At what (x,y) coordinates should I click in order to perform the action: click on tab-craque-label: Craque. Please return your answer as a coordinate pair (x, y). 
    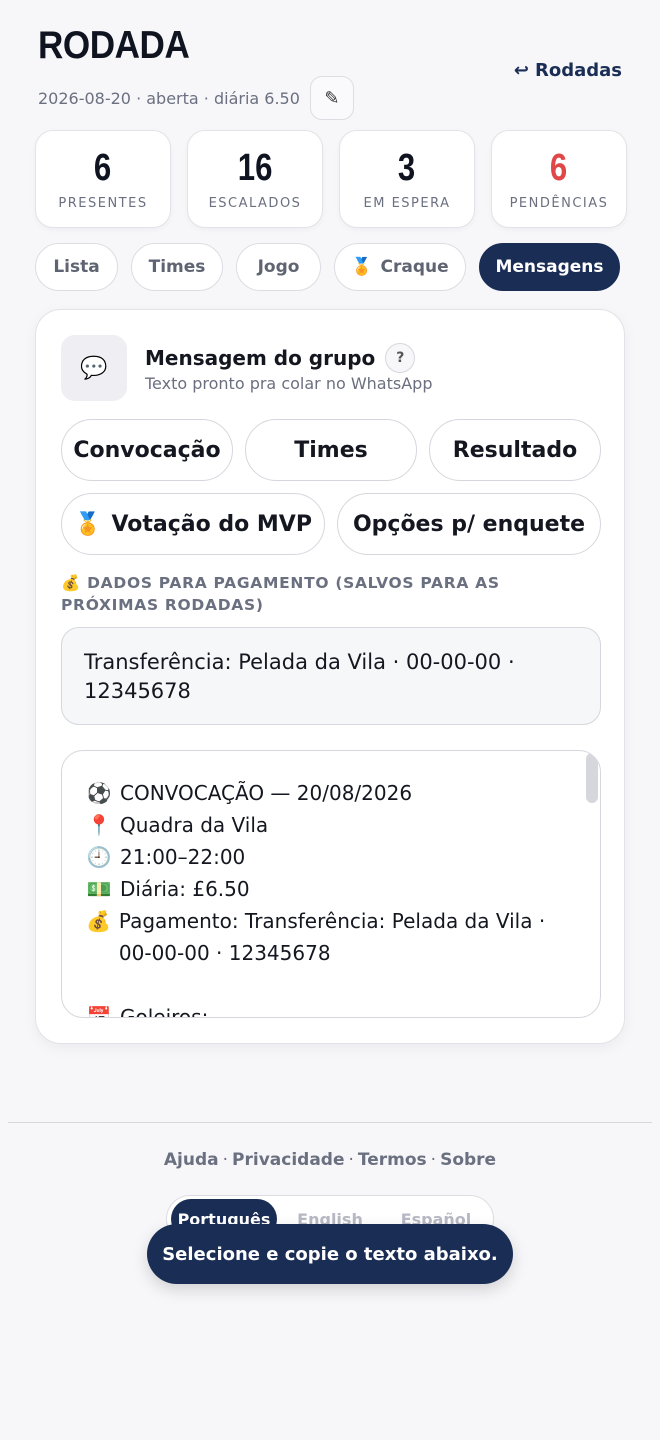
    Looking at the image, I should click on (414, 267).